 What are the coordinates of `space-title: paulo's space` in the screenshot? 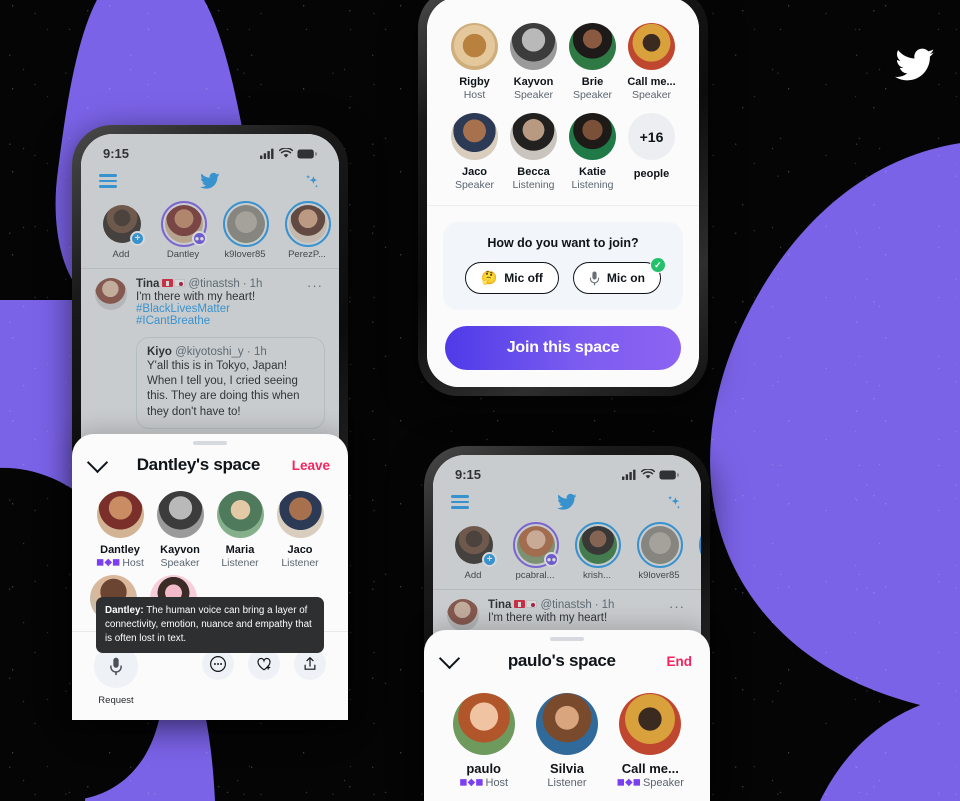 It's located at (561, 660).